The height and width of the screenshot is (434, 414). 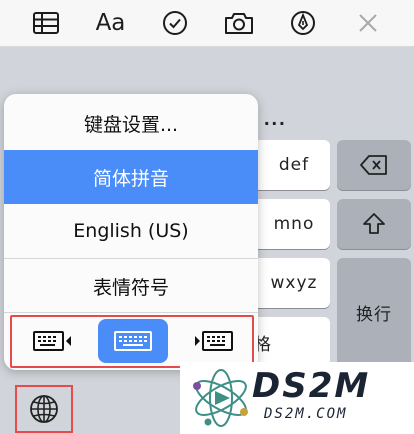 I want to click on left-handed-keyboard-button, so click(x=53, y=341).